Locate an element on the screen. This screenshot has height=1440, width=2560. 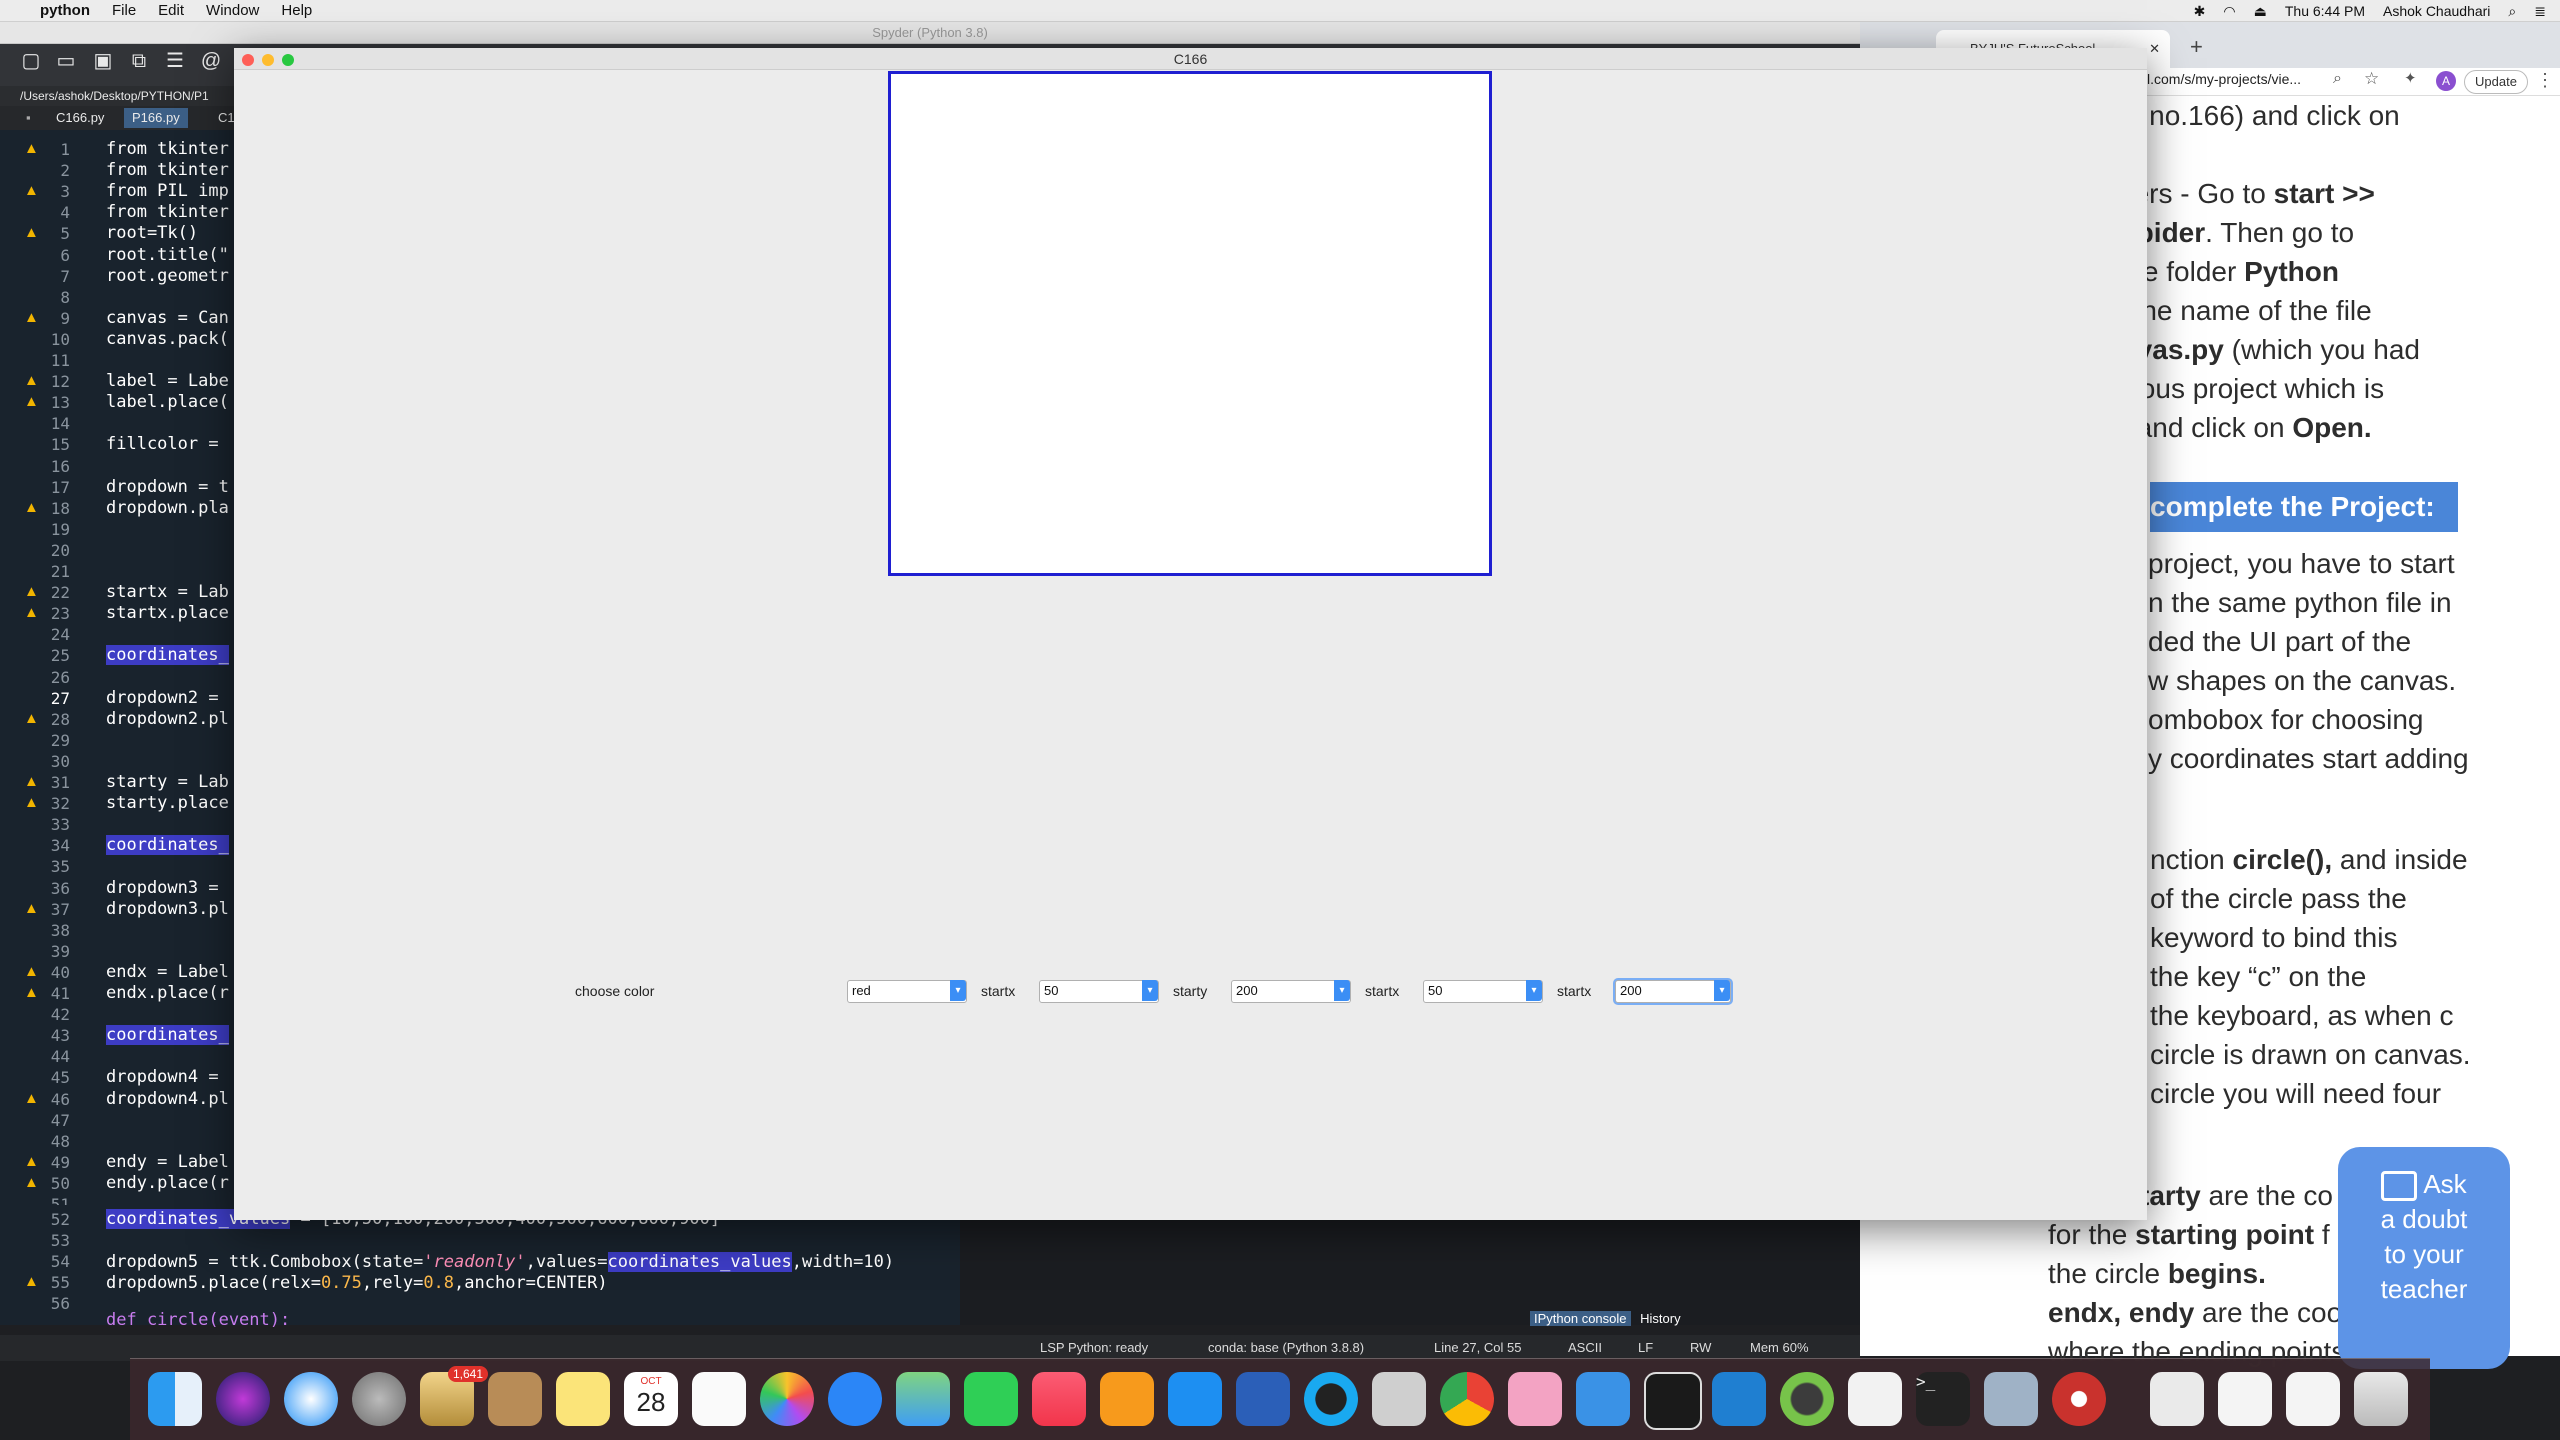
list-icon: ☰ is located at coordinates (175, 61).